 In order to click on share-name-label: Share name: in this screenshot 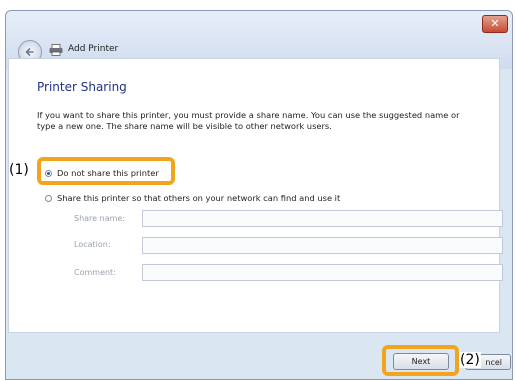, I will do `click(100, 218)`.